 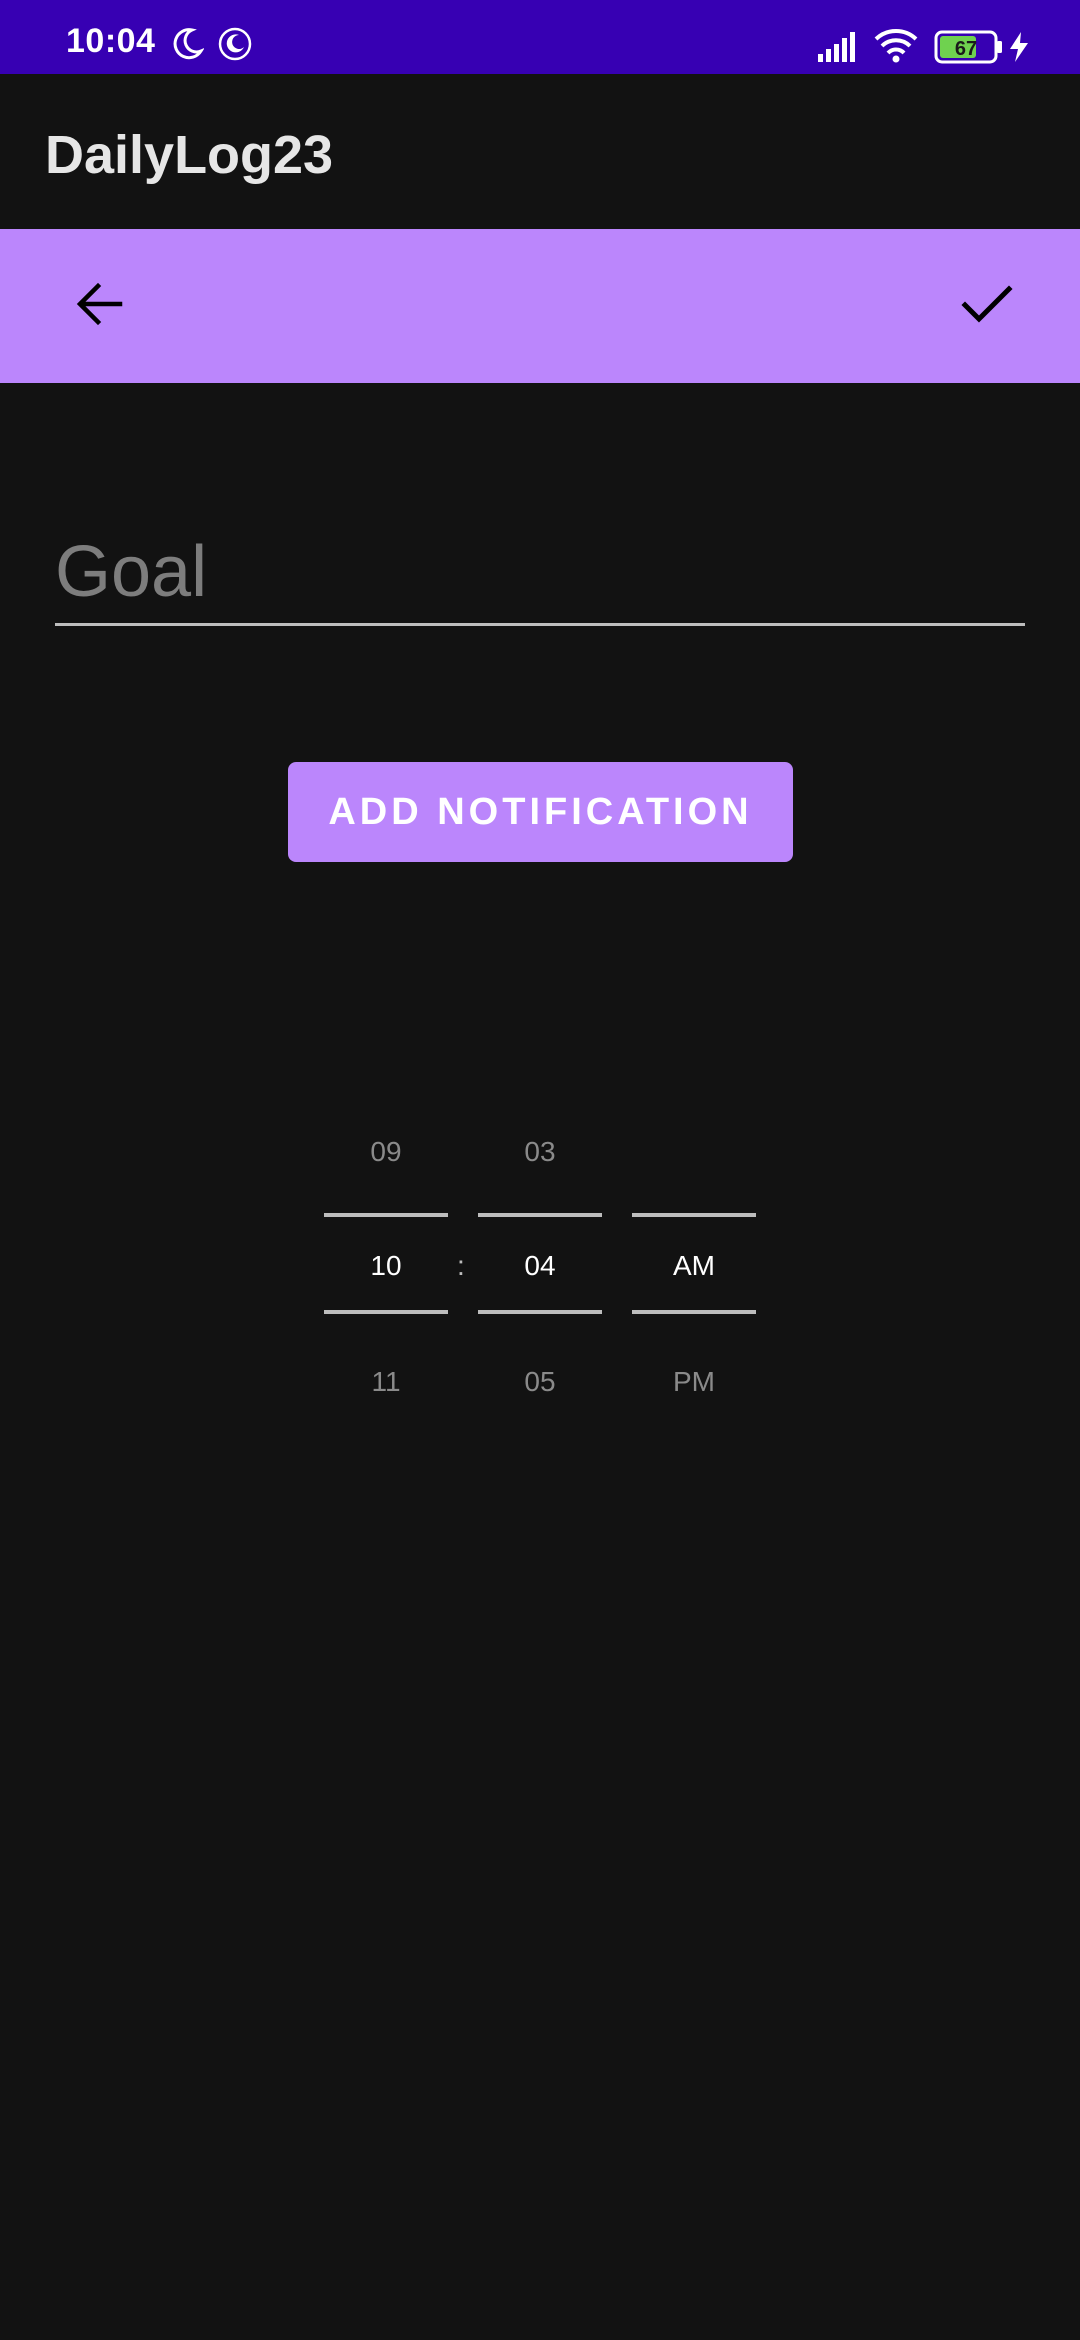 I want to click on arrow-back-icon, so click(x=100, y=306).